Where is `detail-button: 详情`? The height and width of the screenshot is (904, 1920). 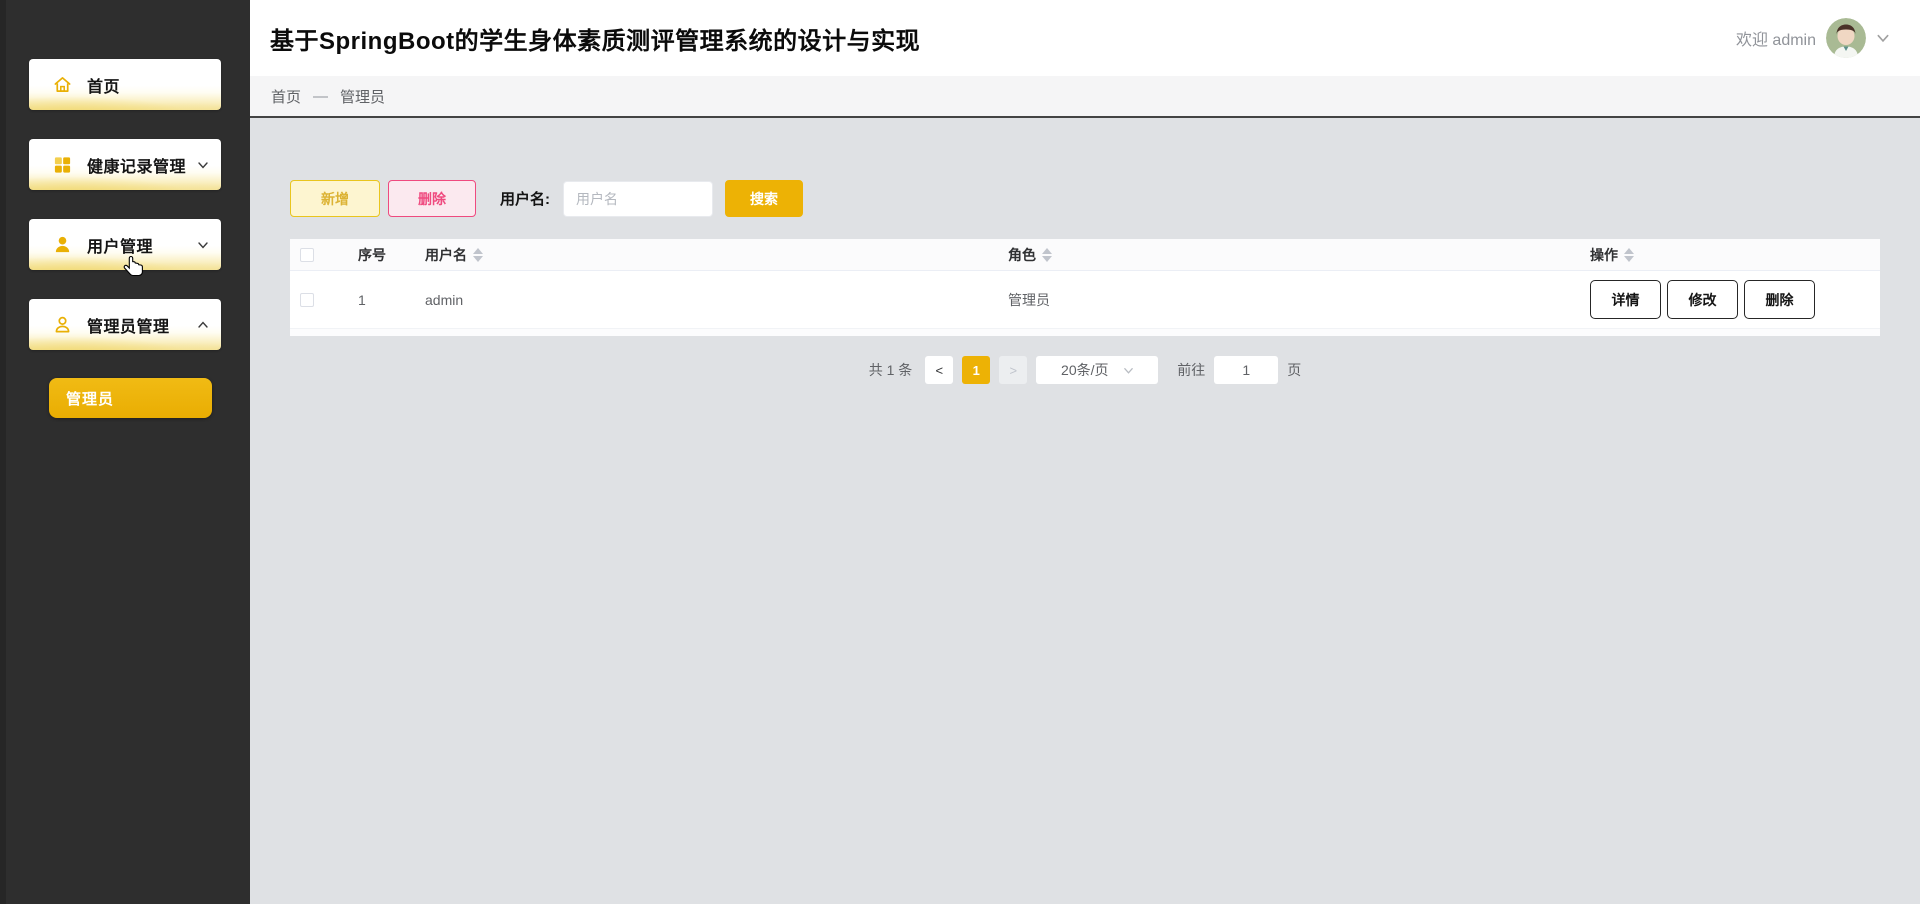 detail-button: 详情 is located at coordinates (1625, 299).